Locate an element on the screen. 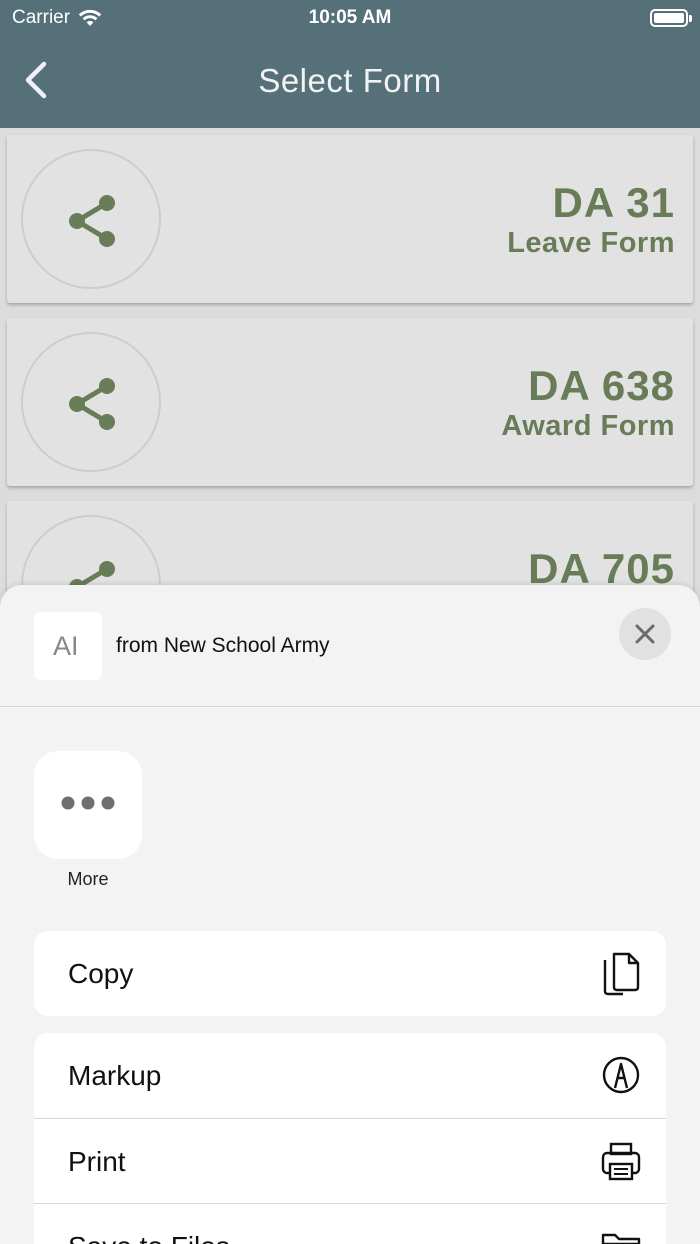 This screenshot has height=1244, width=700. status-bar: Carrier 10:05 AM is located at coordinates (350, 18).